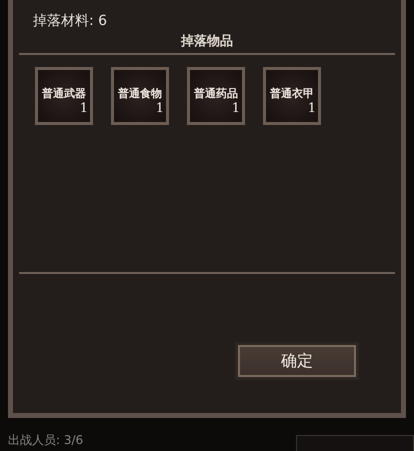  What do you see at coordinates (297, 361) in the screenshot?
I see `confirm-button: 确定` at bounding box center [297, 361].